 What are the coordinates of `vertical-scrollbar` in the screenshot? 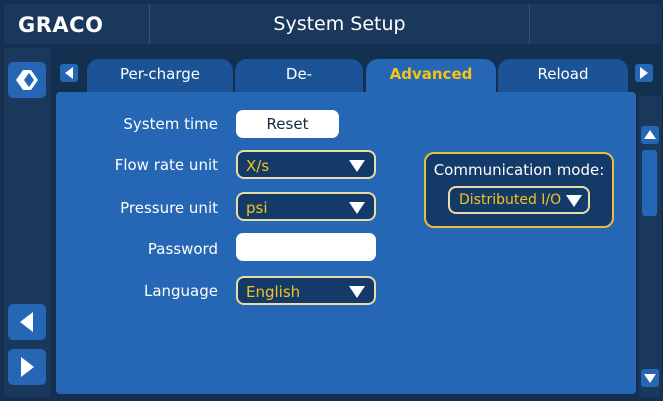 It's located at (650, 246).